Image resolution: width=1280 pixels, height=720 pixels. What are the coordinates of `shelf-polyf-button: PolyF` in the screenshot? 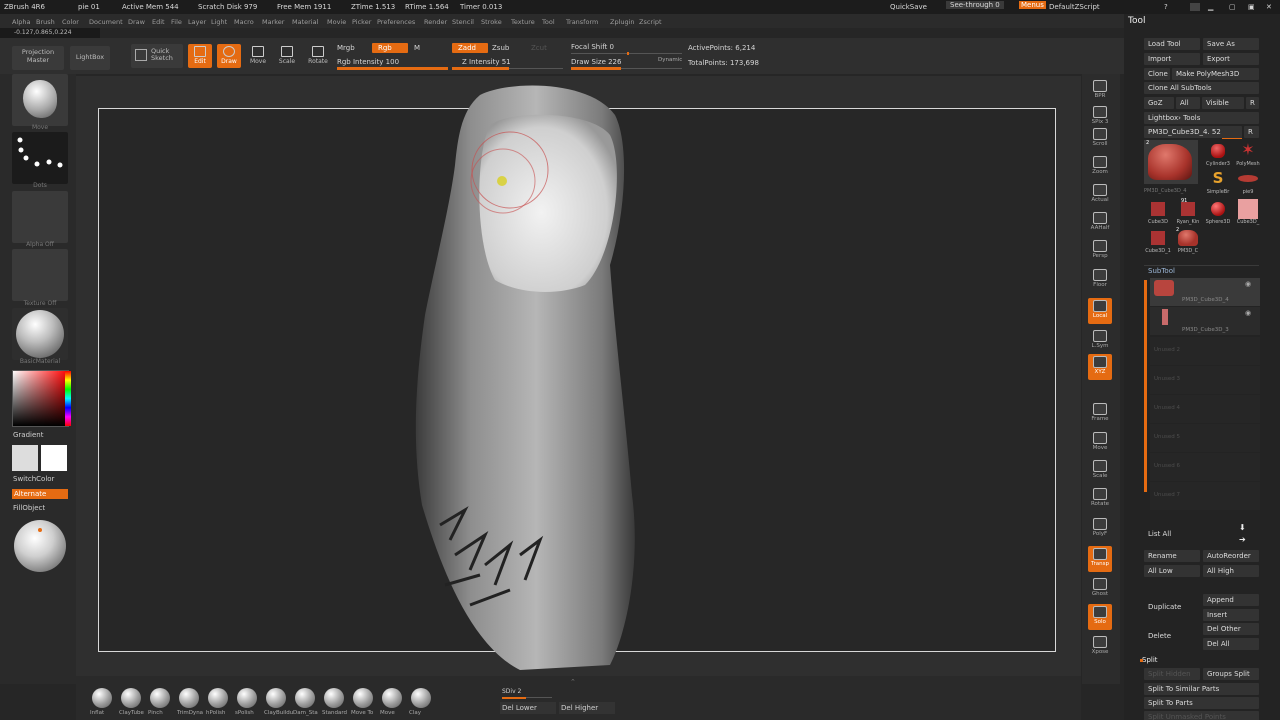 It's located at (1100, 529).